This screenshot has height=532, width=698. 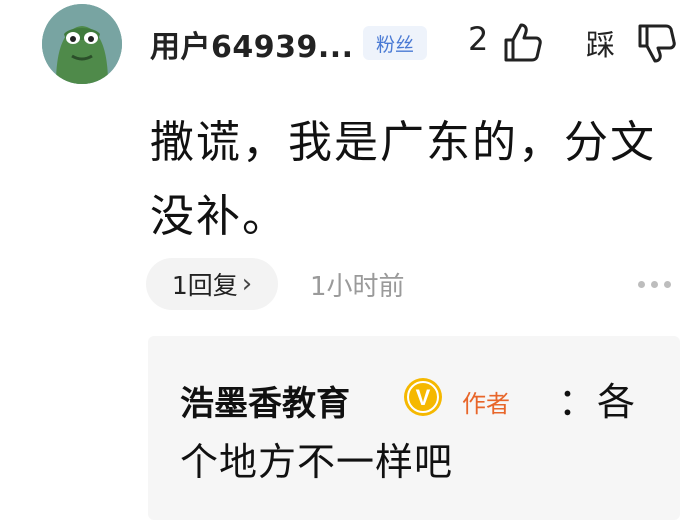 I want to click on verified-mark: V, so click(x=423, y=397).